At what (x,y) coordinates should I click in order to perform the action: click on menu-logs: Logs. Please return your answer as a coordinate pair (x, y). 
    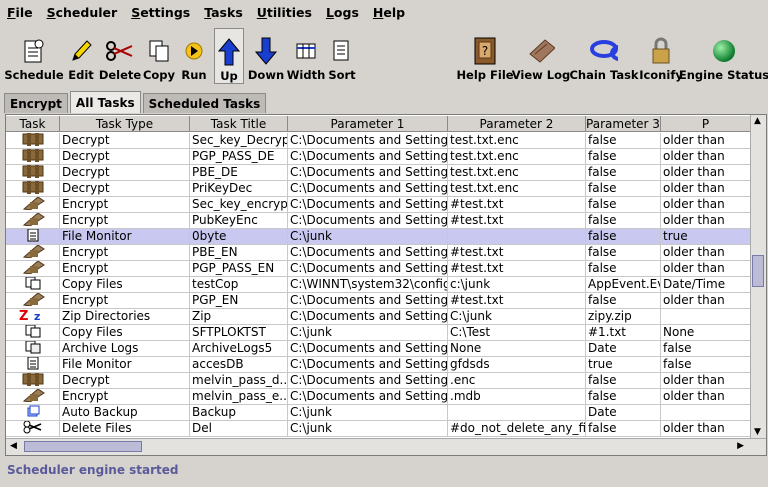
    Looking at the image, I should click on (342, 12).